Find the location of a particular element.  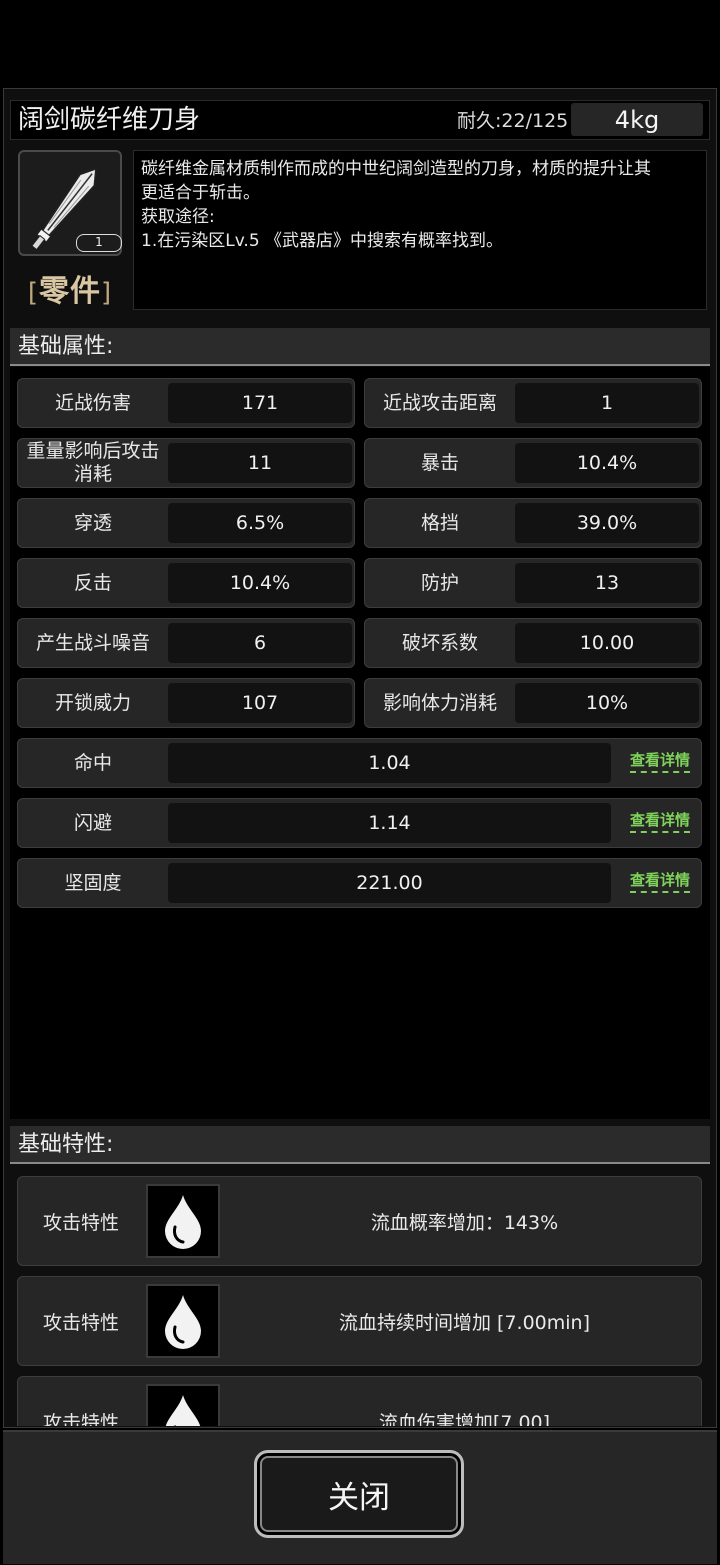

category-label: [零件] is located at coordinates (70, 288).